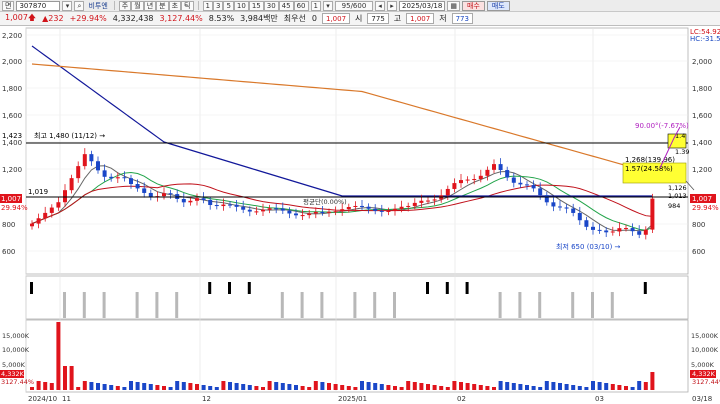  I want to click on search-icon: ▾, so click(67, 5).